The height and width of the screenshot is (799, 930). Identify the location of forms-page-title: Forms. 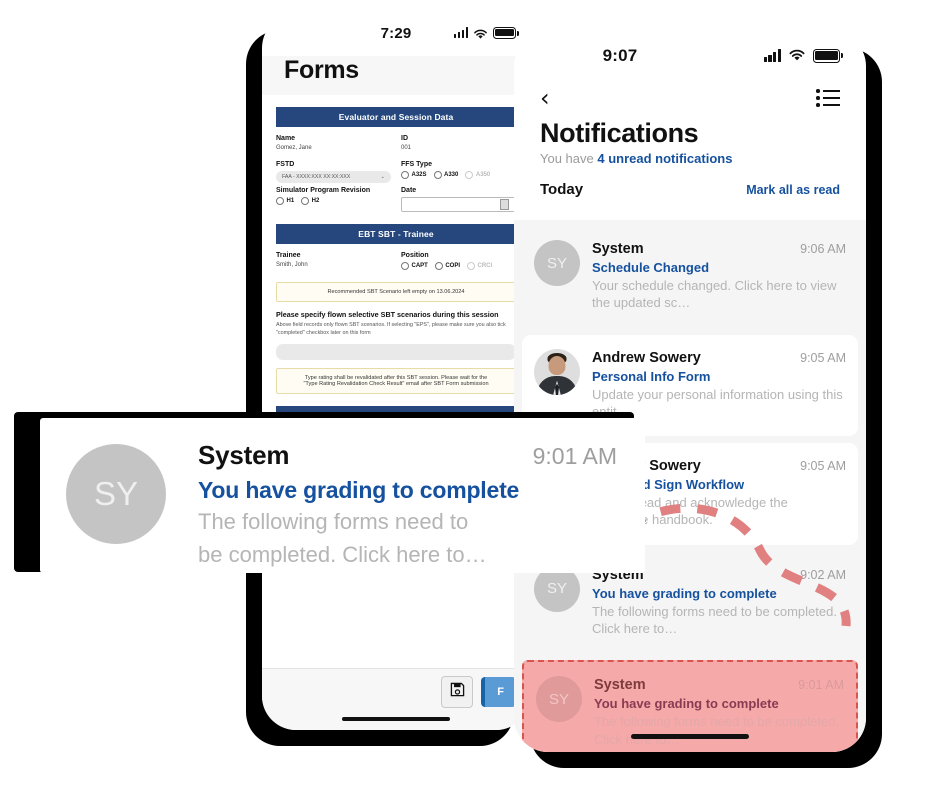
(321, 70).